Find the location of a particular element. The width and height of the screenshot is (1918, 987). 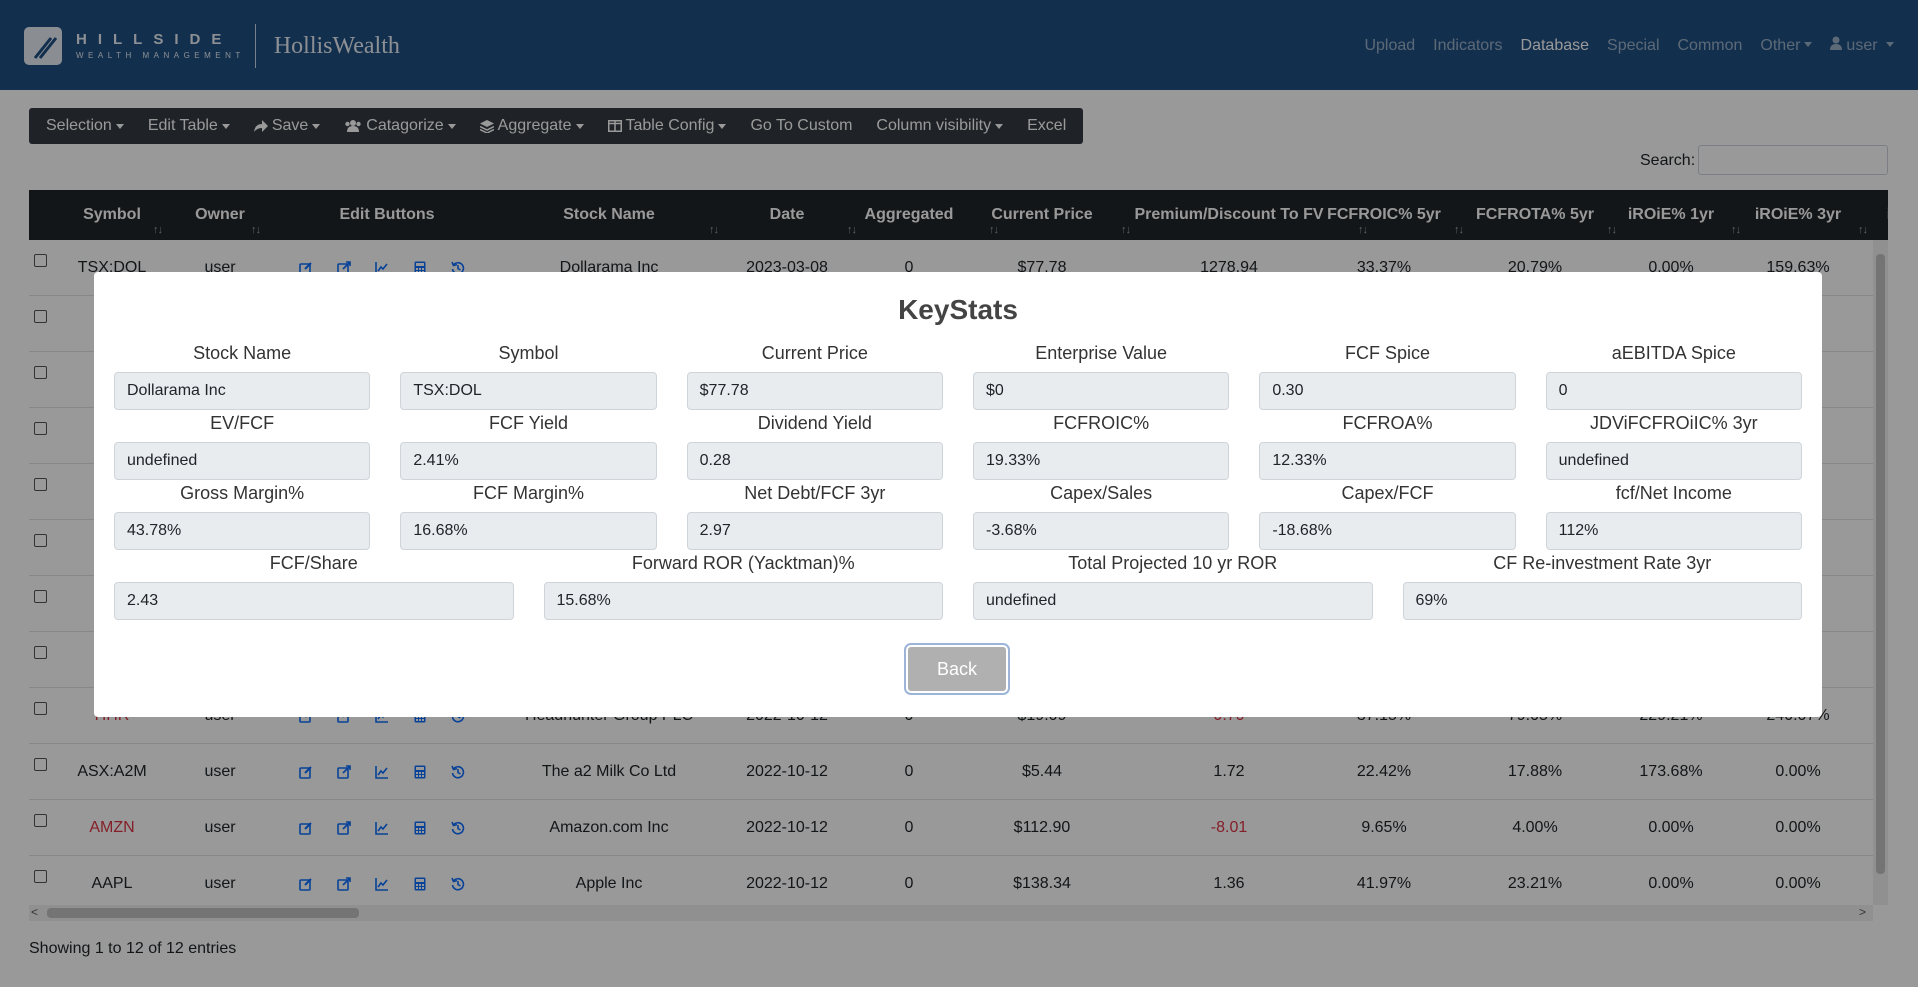

field-value-input: 0.28 is located at coordinates (814, 461).